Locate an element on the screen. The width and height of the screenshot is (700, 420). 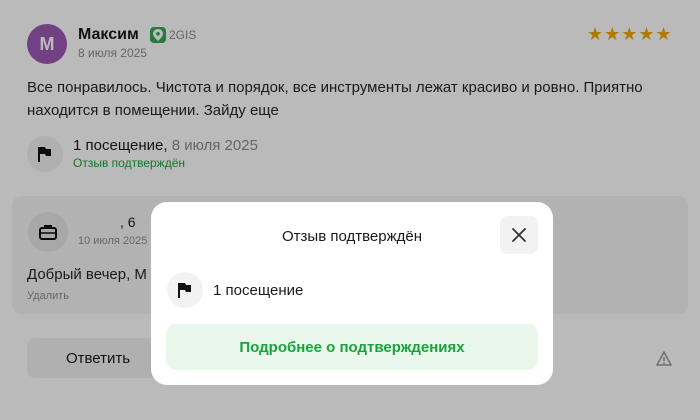
close-icon is located at coordinates (519, 235).